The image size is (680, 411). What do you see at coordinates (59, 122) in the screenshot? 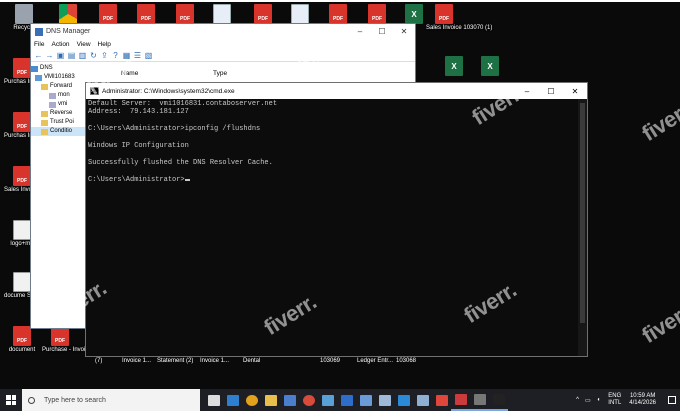
I see `tree-node: Trust Poi` at bounding box center [59, 122].